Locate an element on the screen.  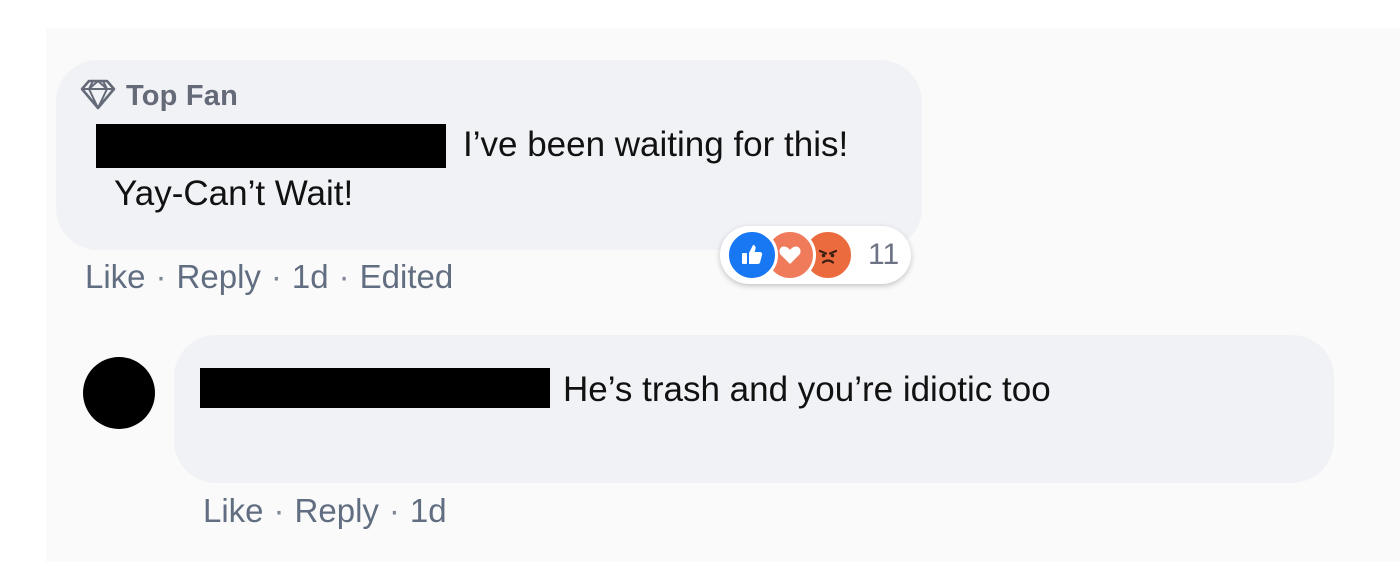
edited-link: Edited is located at coordinates (407, 277).